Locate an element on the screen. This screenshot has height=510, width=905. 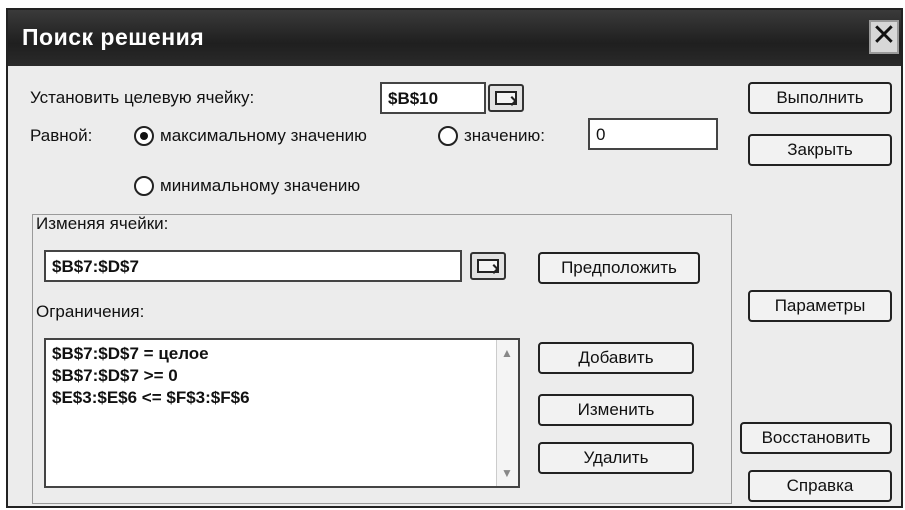
list-item: $E$3:$E$6 <= $F$3:$F$6 is located at coordinates (151, 398).